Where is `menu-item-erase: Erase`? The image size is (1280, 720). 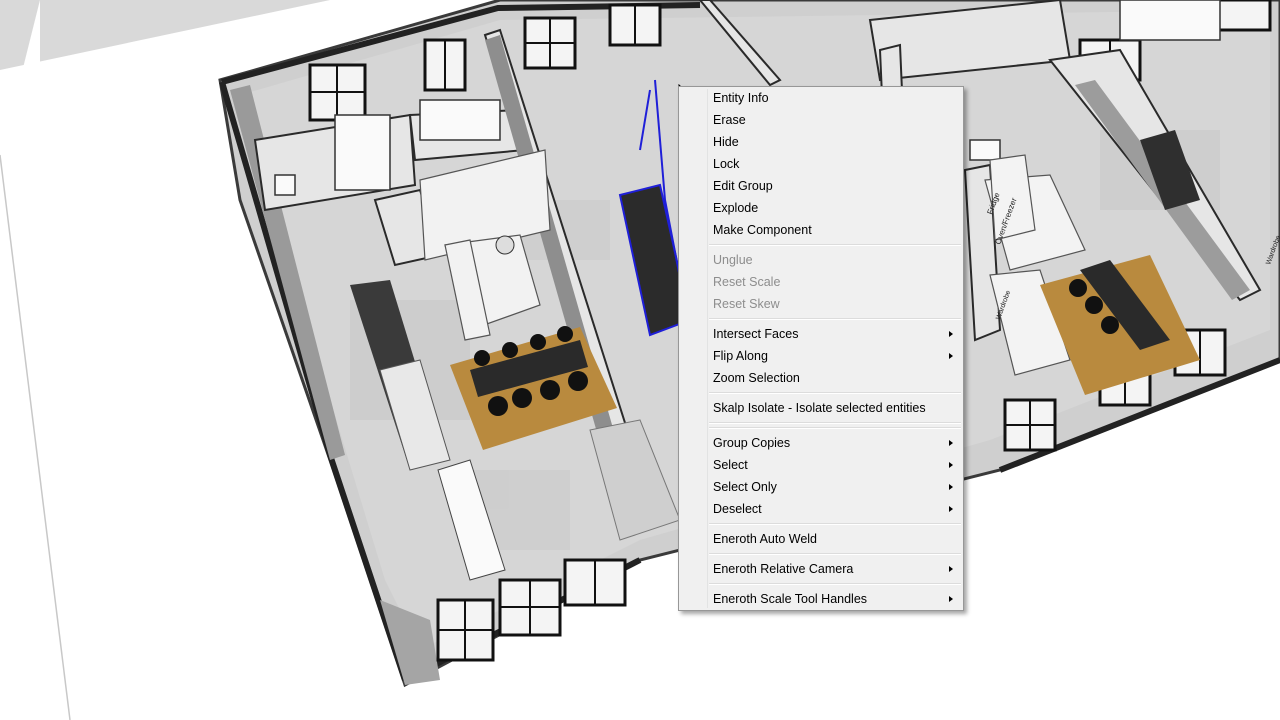
menu-item-erase: Erase is located at coordinates (821, 120).